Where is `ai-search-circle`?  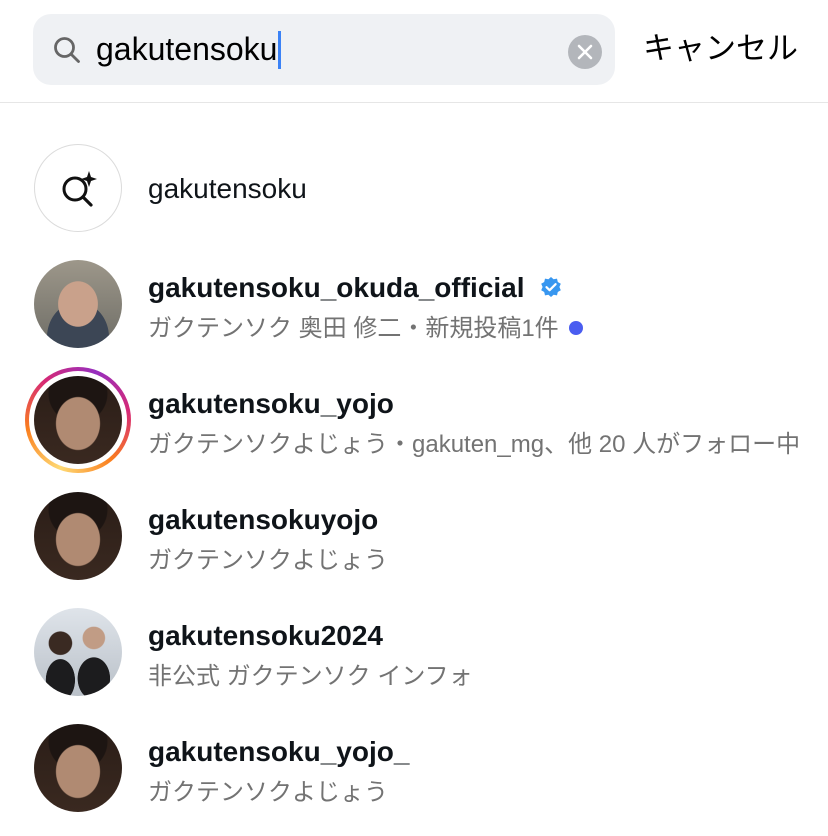 ai-search-circle is located at coordinates (78, 188).